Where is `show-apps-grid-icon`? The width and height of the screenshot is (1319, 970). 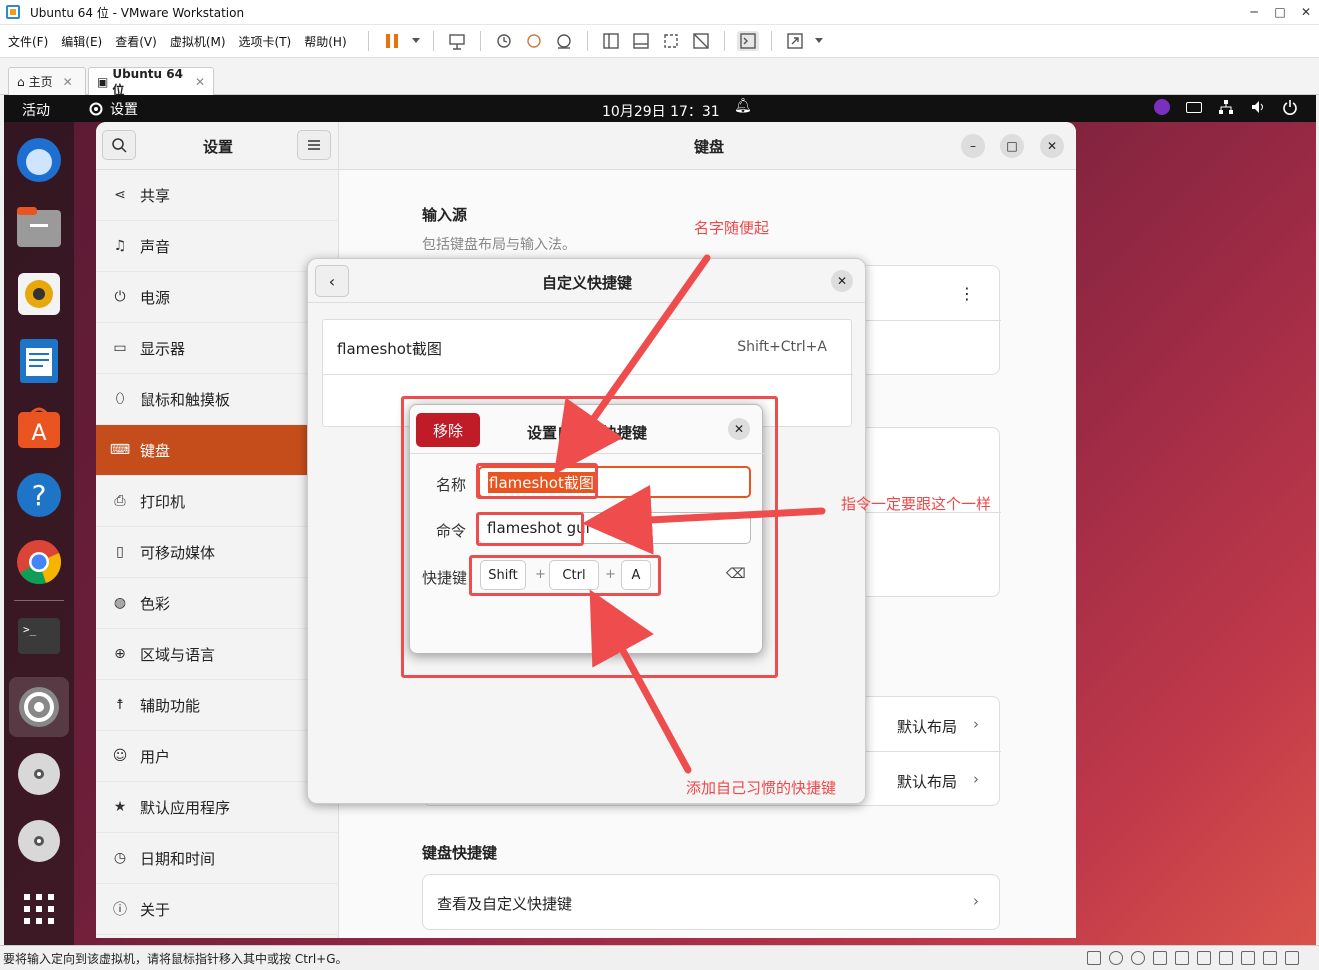 show-apps-grid-icon is located at coordinates (39, 909).